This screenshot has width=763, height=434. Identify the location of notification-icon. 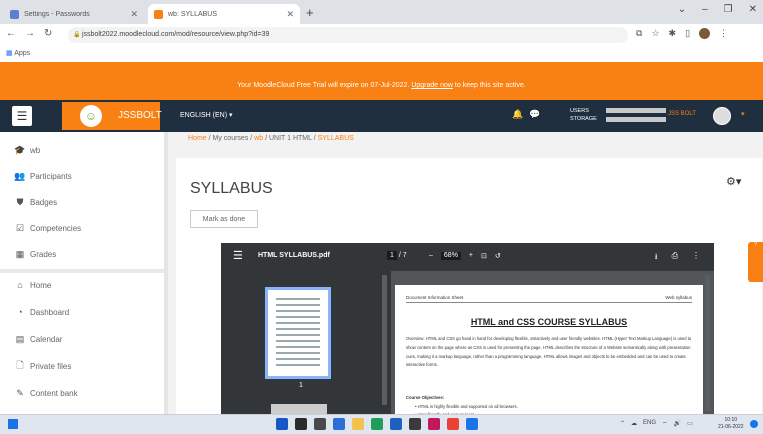
(754, 424).